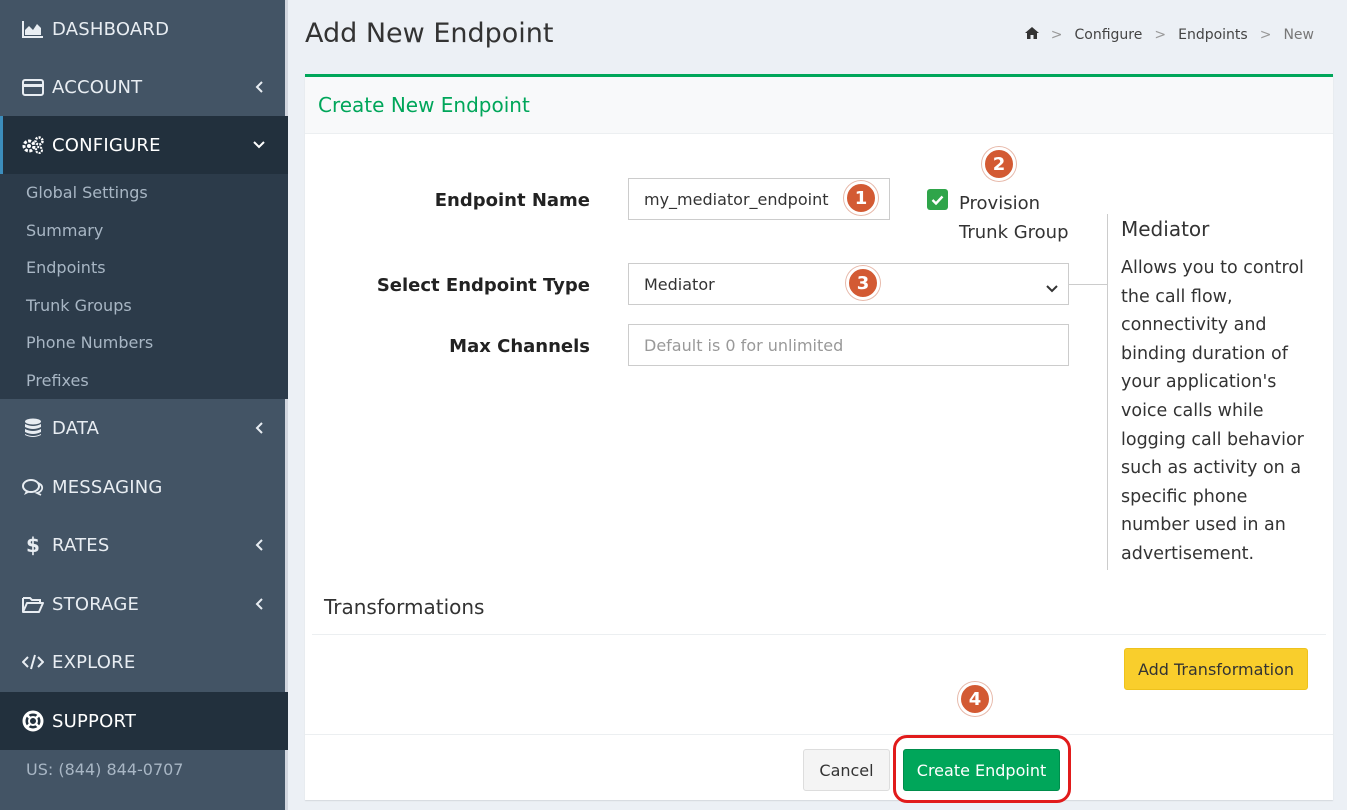 This screenshot has height=810, width=1347. Describe the element at coordinates (33, 87) in the screenshot. I see `credit-card-icon` at that location.